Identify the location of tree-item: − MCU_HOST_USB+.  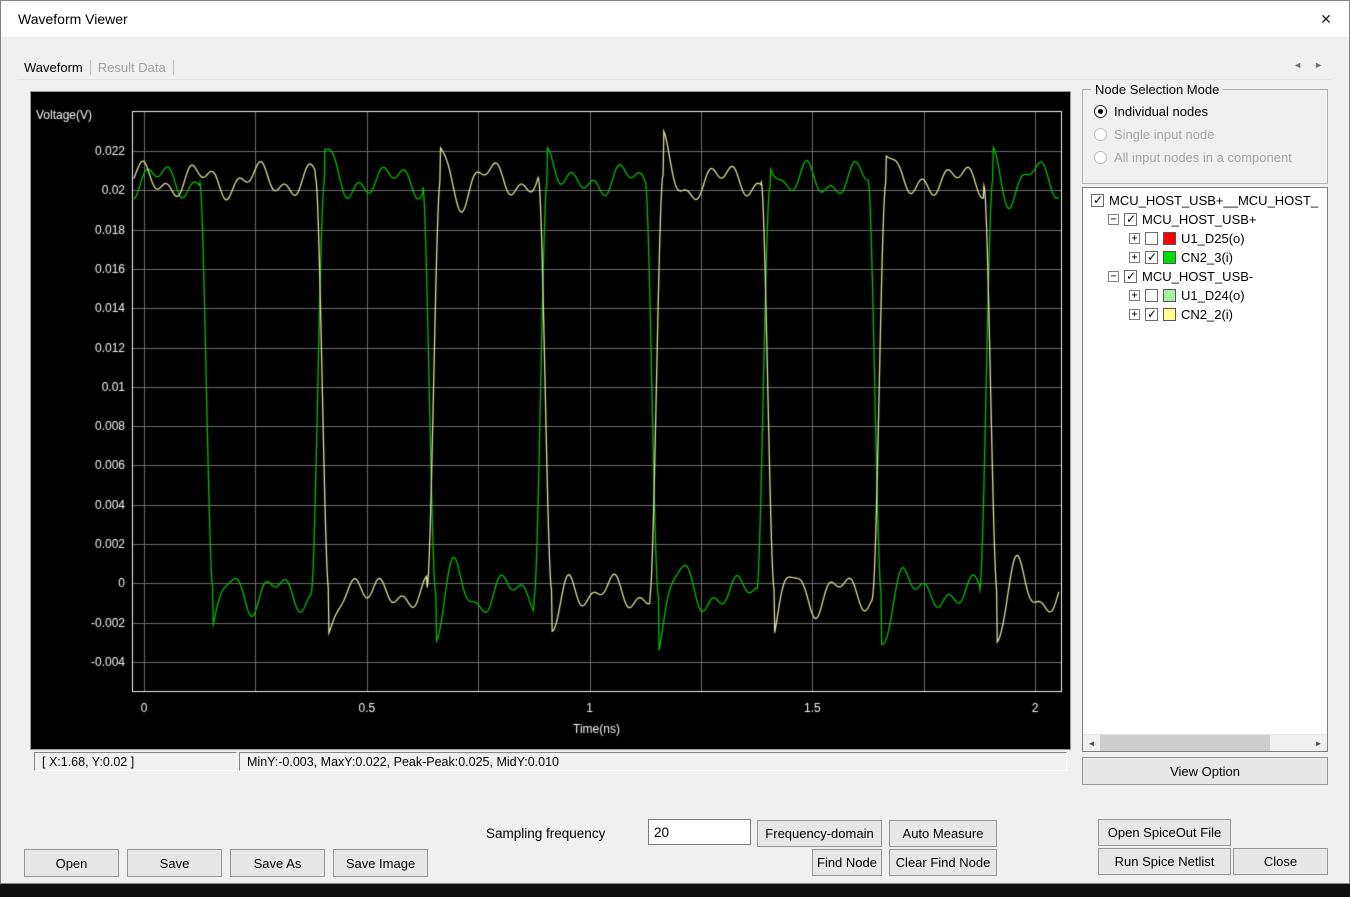
(1205, 219).